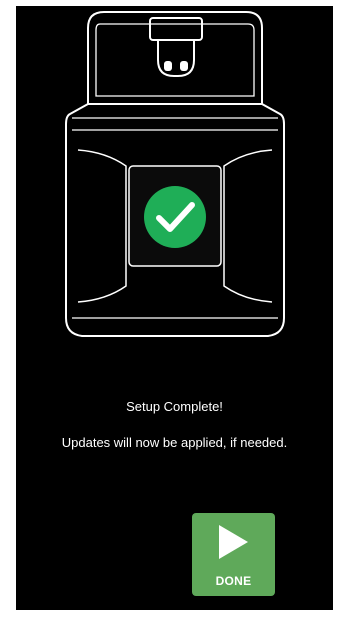 This screenshot has width=349, height=618. I want to click on play-icon, so click(233, 542).